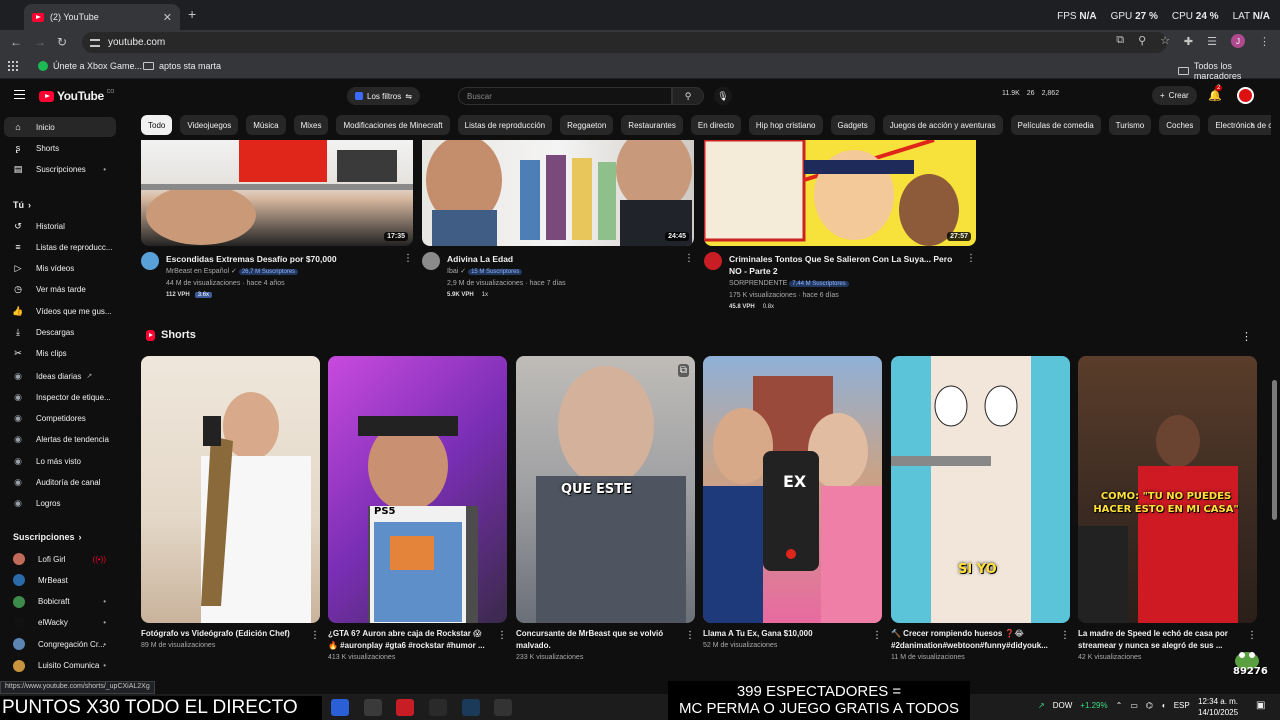  Describe the element at coordinates (1055, 125) in the screenshot. I see `chip-12: Películas de comedia` at that location.